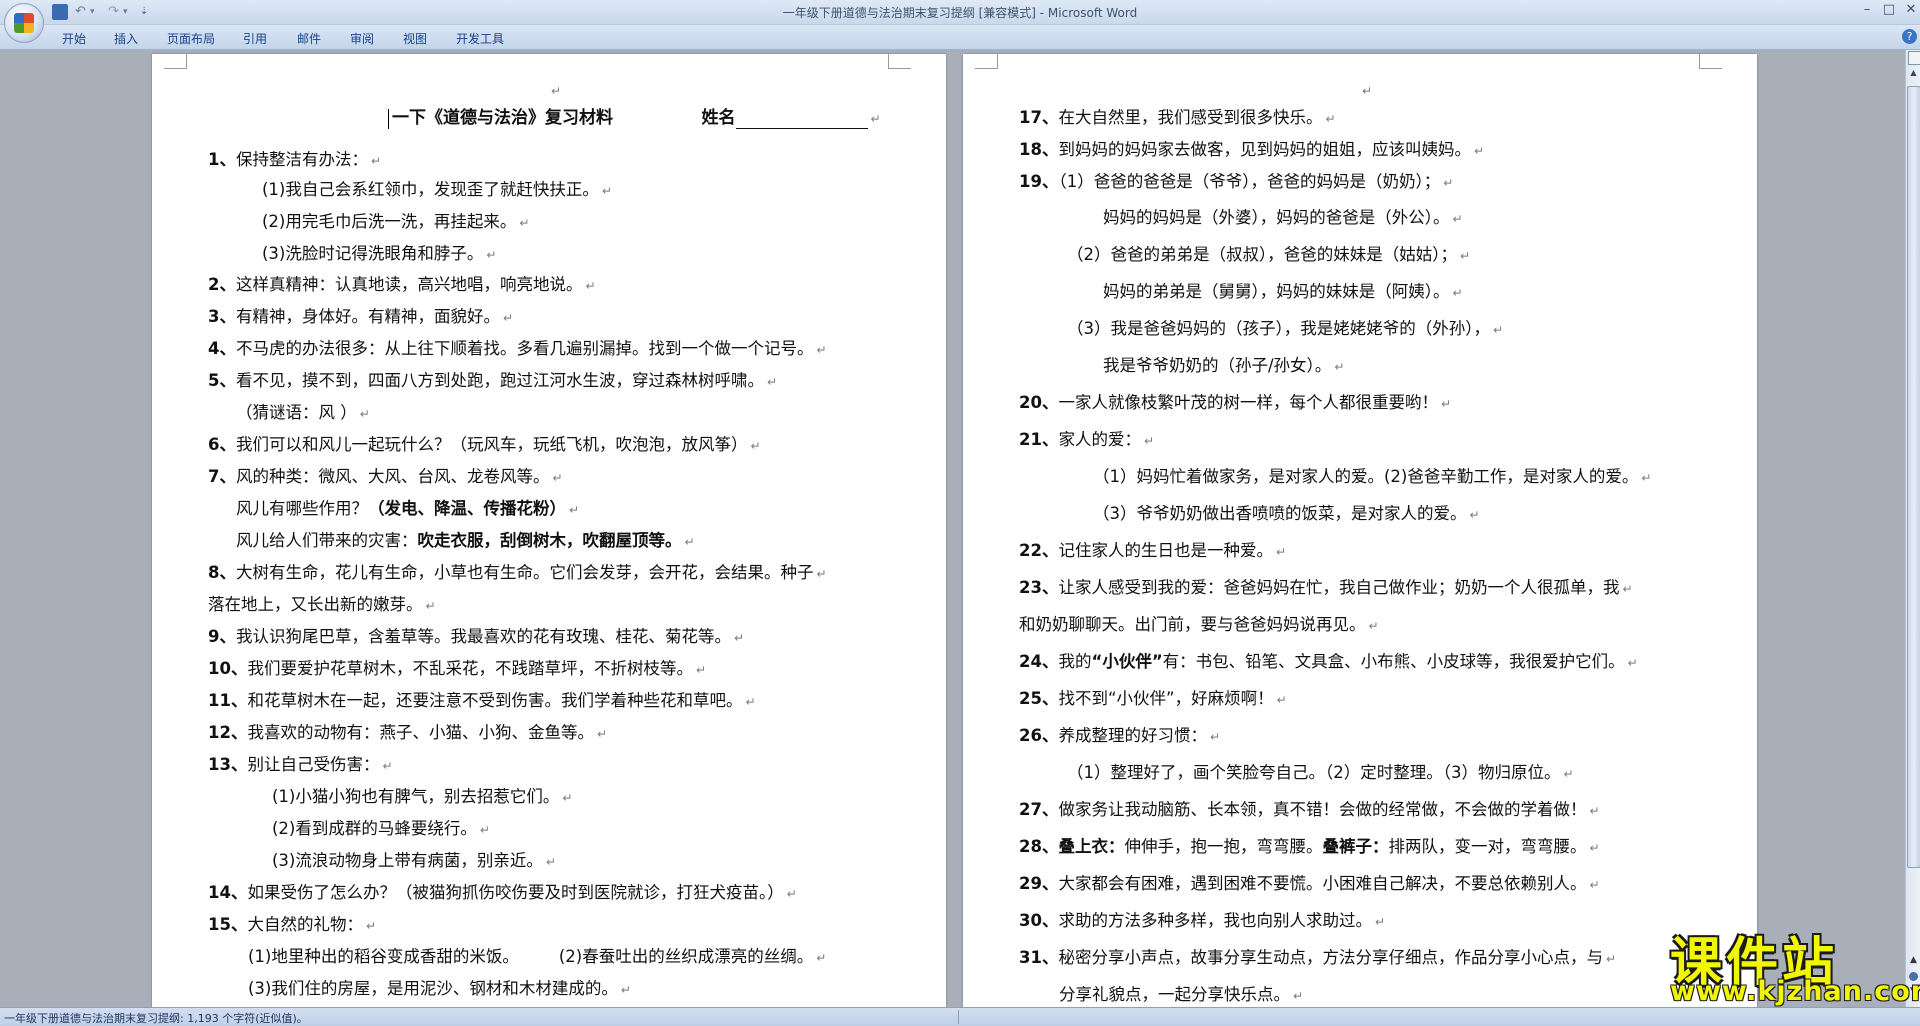 Image resolution: width=1920 pixels, height=1026 pixels. Describe the element at coordinates (1355, 846) in the screenshot. I see `bold-text: 叠裤子：` at that location.